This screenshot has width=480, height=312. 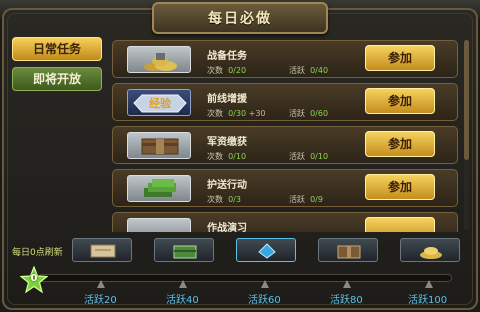 I want to click on panel-title: 每日必做, so click(x=240, y=19).